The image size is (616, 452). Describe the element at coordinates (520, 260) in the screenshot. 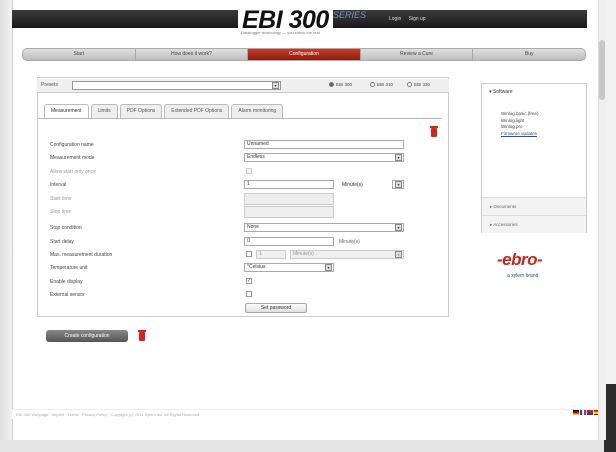

I see `ebro-logo: -ebro-` at that location.